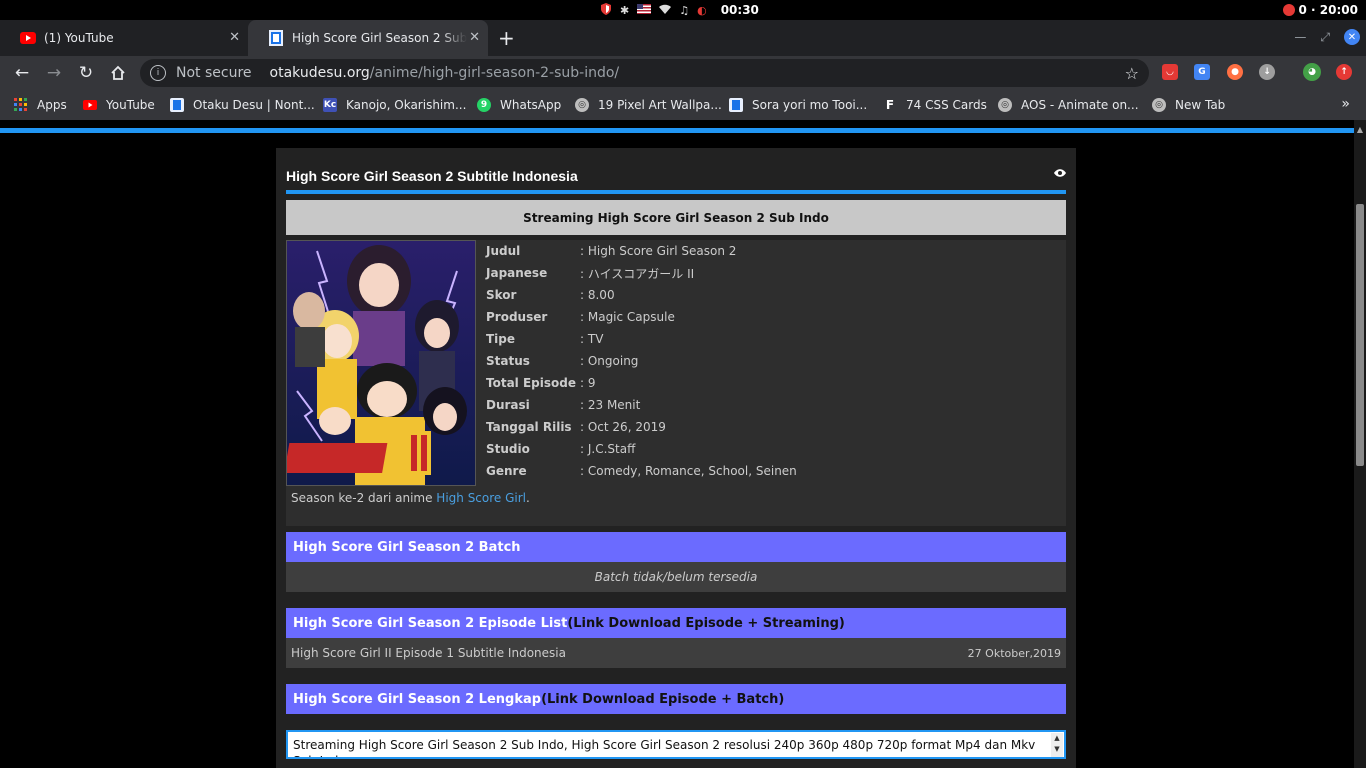 This screenshot has width=1366, height=768. Describe the element at coordinates (1170, 72) in the screenshot. I see `pocket-extension-icon: ◡` at that location.